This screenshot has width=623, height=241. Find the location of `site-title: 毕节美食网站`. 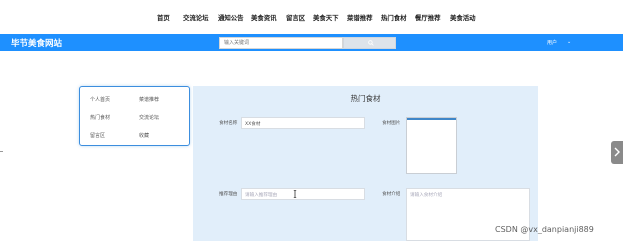

site-title: 毕节美食网站 is located at coordinates (36, 43).